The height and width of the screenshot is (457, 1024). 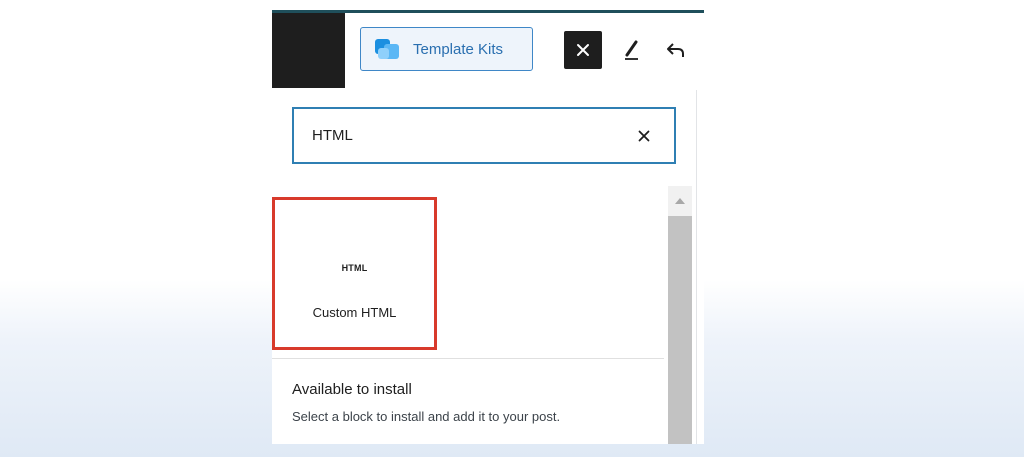 I want to click on block-label: Custom HTML, so click(x=354, y=312).